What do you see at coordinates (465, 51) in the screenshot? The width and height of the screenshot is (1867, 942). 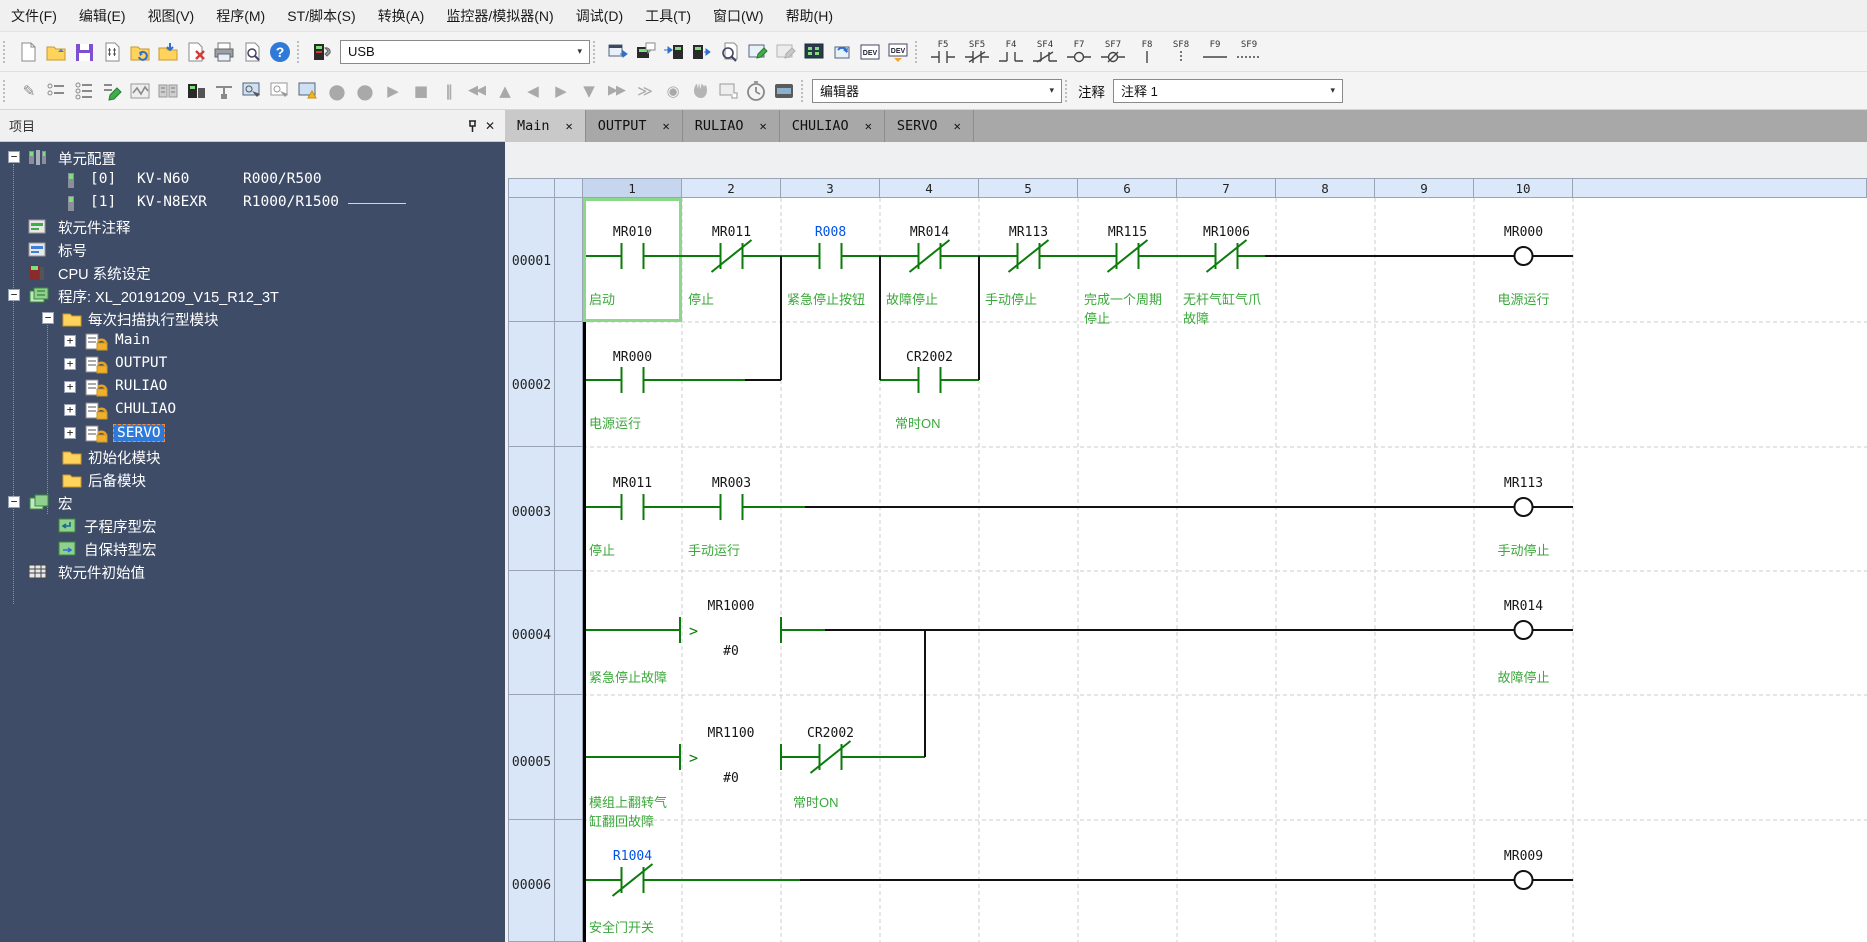 I see `connection-selector: USB ▾` at bounding box center [465, 51].